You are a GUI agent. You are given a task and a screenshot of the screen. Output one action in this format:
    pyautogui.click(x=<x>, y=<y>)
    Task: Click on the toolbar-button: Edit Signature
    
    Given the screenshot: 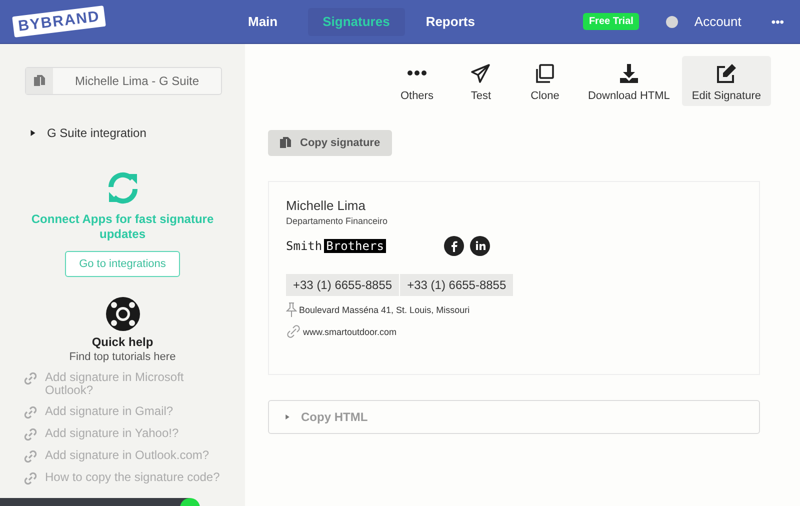 What is the action you would take?
    pyautogui.click(x=726, y=81)
    